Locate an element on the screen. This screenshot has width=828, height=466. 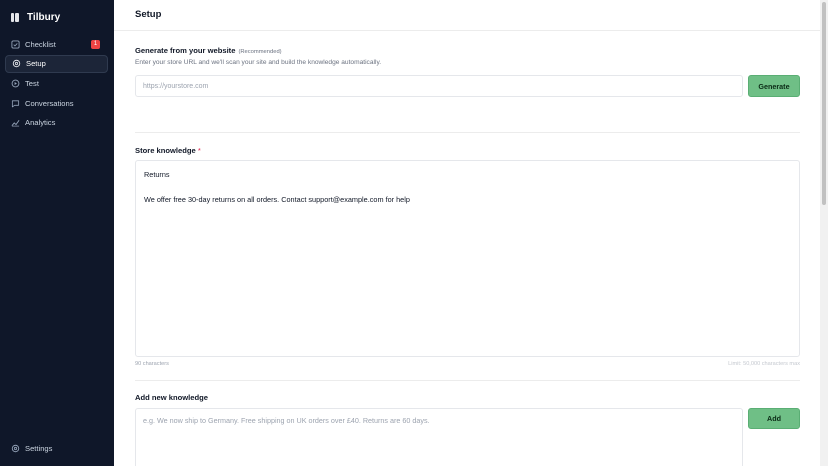
store-url-input: https://yourstore.com is located at coordinates (439, 86).